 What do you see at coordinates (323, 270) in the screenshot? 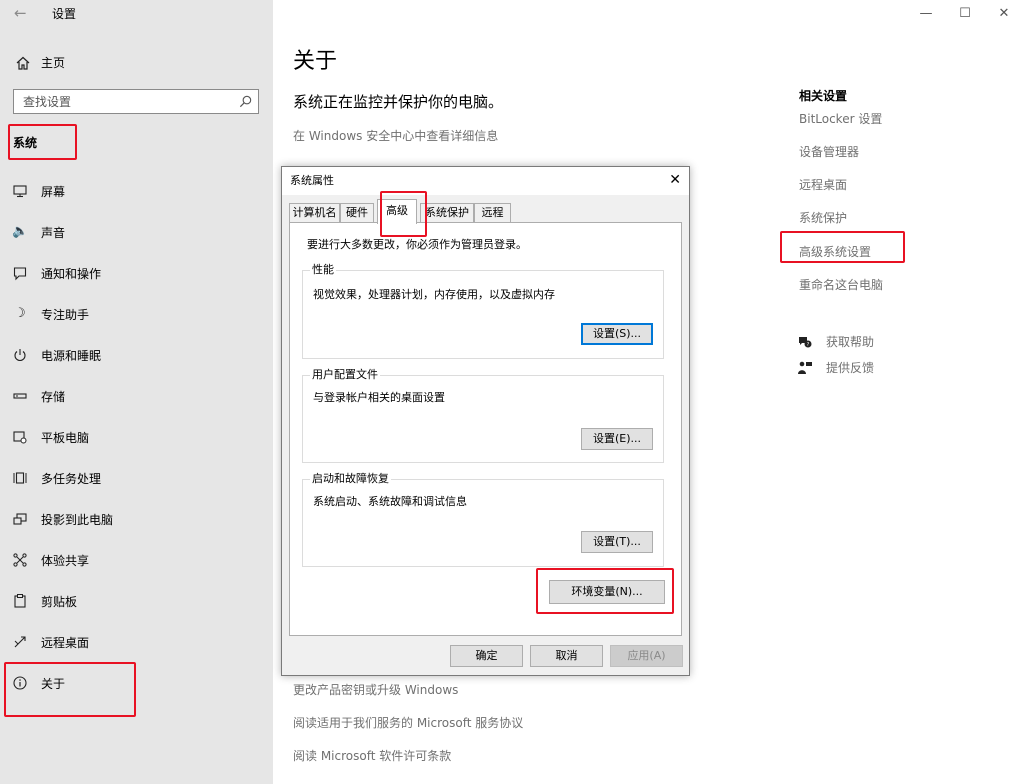
I see `performance-group-title: 性能` at bounding box center [323, 270].